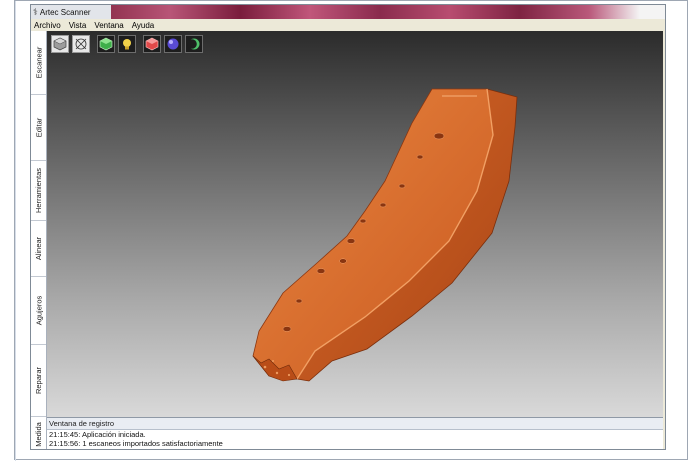 The image size is (700, 468). Describe the element at coordinates (143, 25) in the screenshot. I see `menu-ayuda: Ayuda` at that location.